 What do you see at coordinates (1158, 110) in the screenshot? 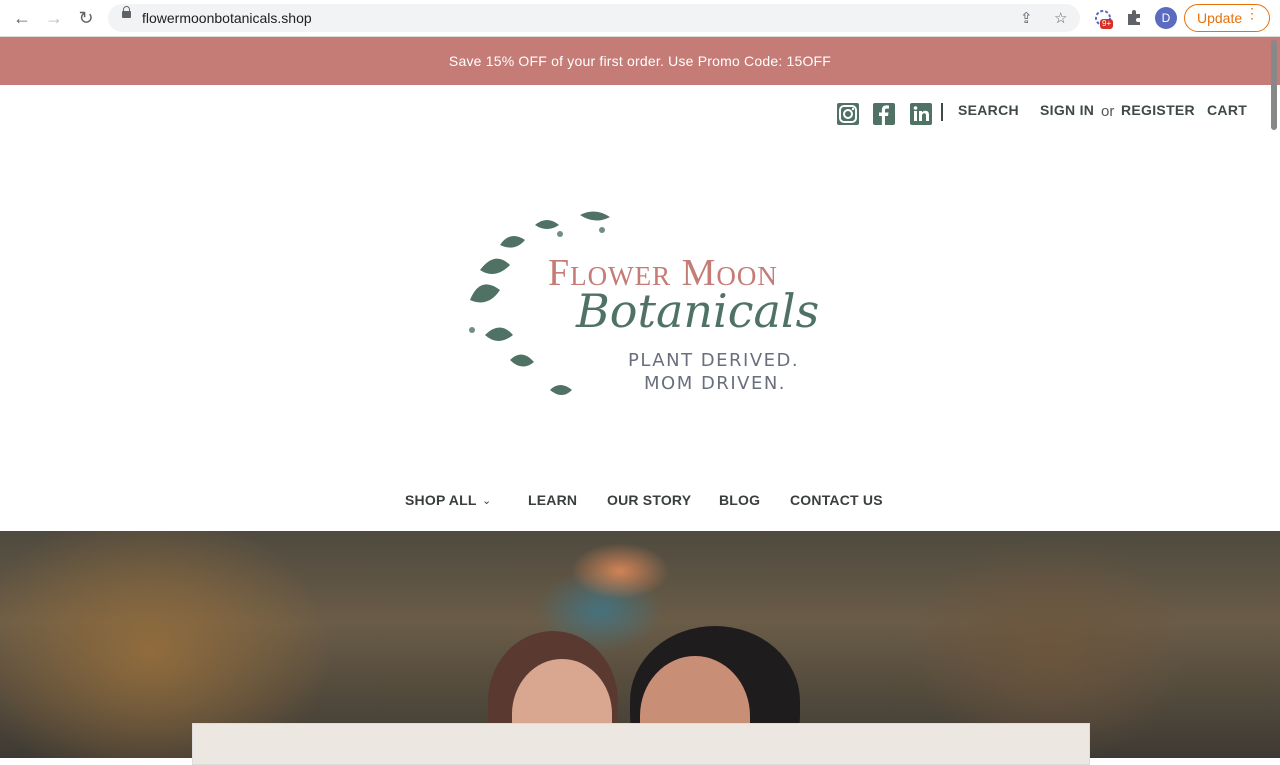
I see `register-link: REGISTER` at bounding box center [1158, 110].